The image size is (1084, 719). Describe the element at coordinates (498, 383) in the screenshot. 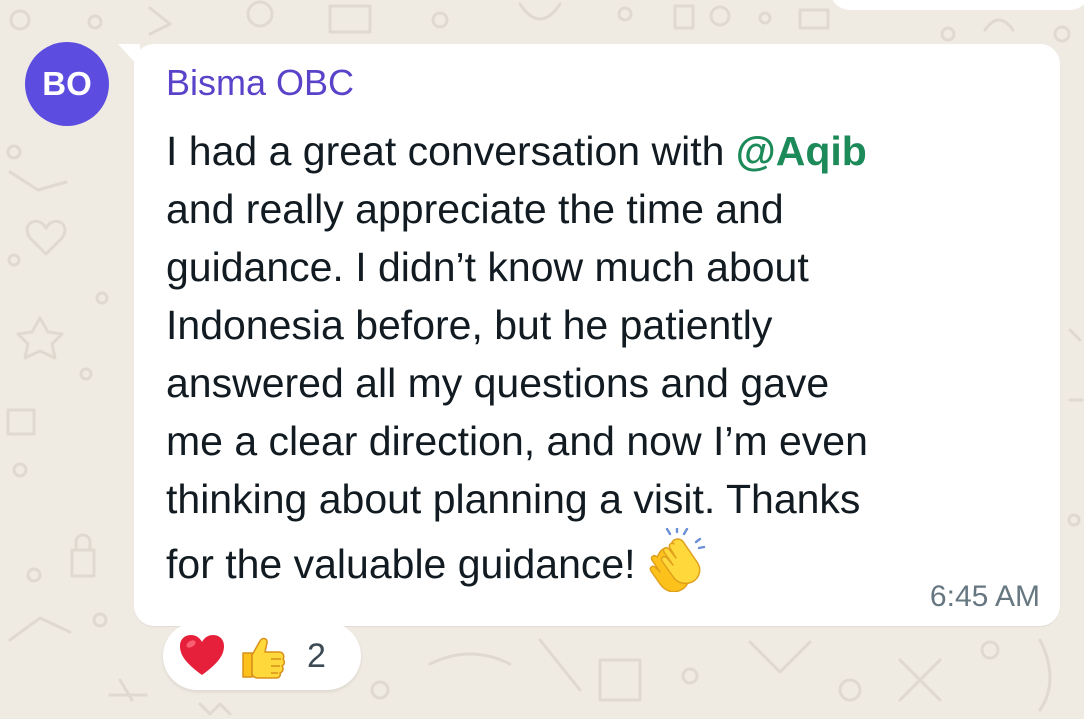

I see `message-line-5: answered all my questions and gave` at that location.